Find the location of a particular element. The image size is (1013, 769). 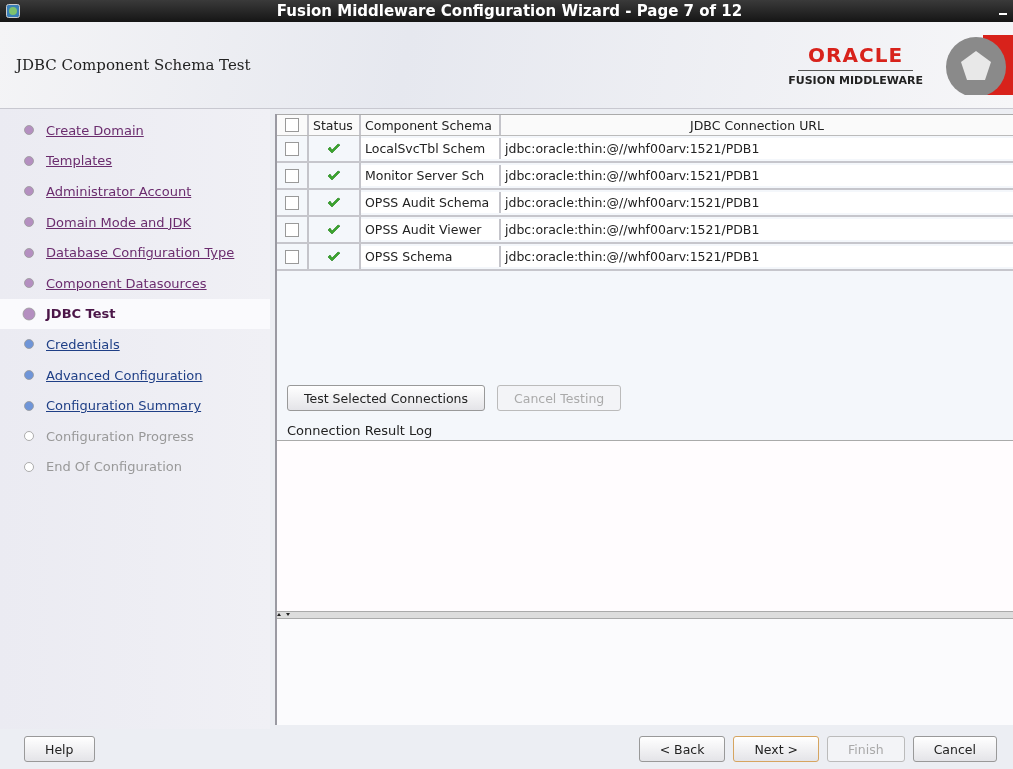

step-link: Advanced Configuration is located at coordinates (124, 375).